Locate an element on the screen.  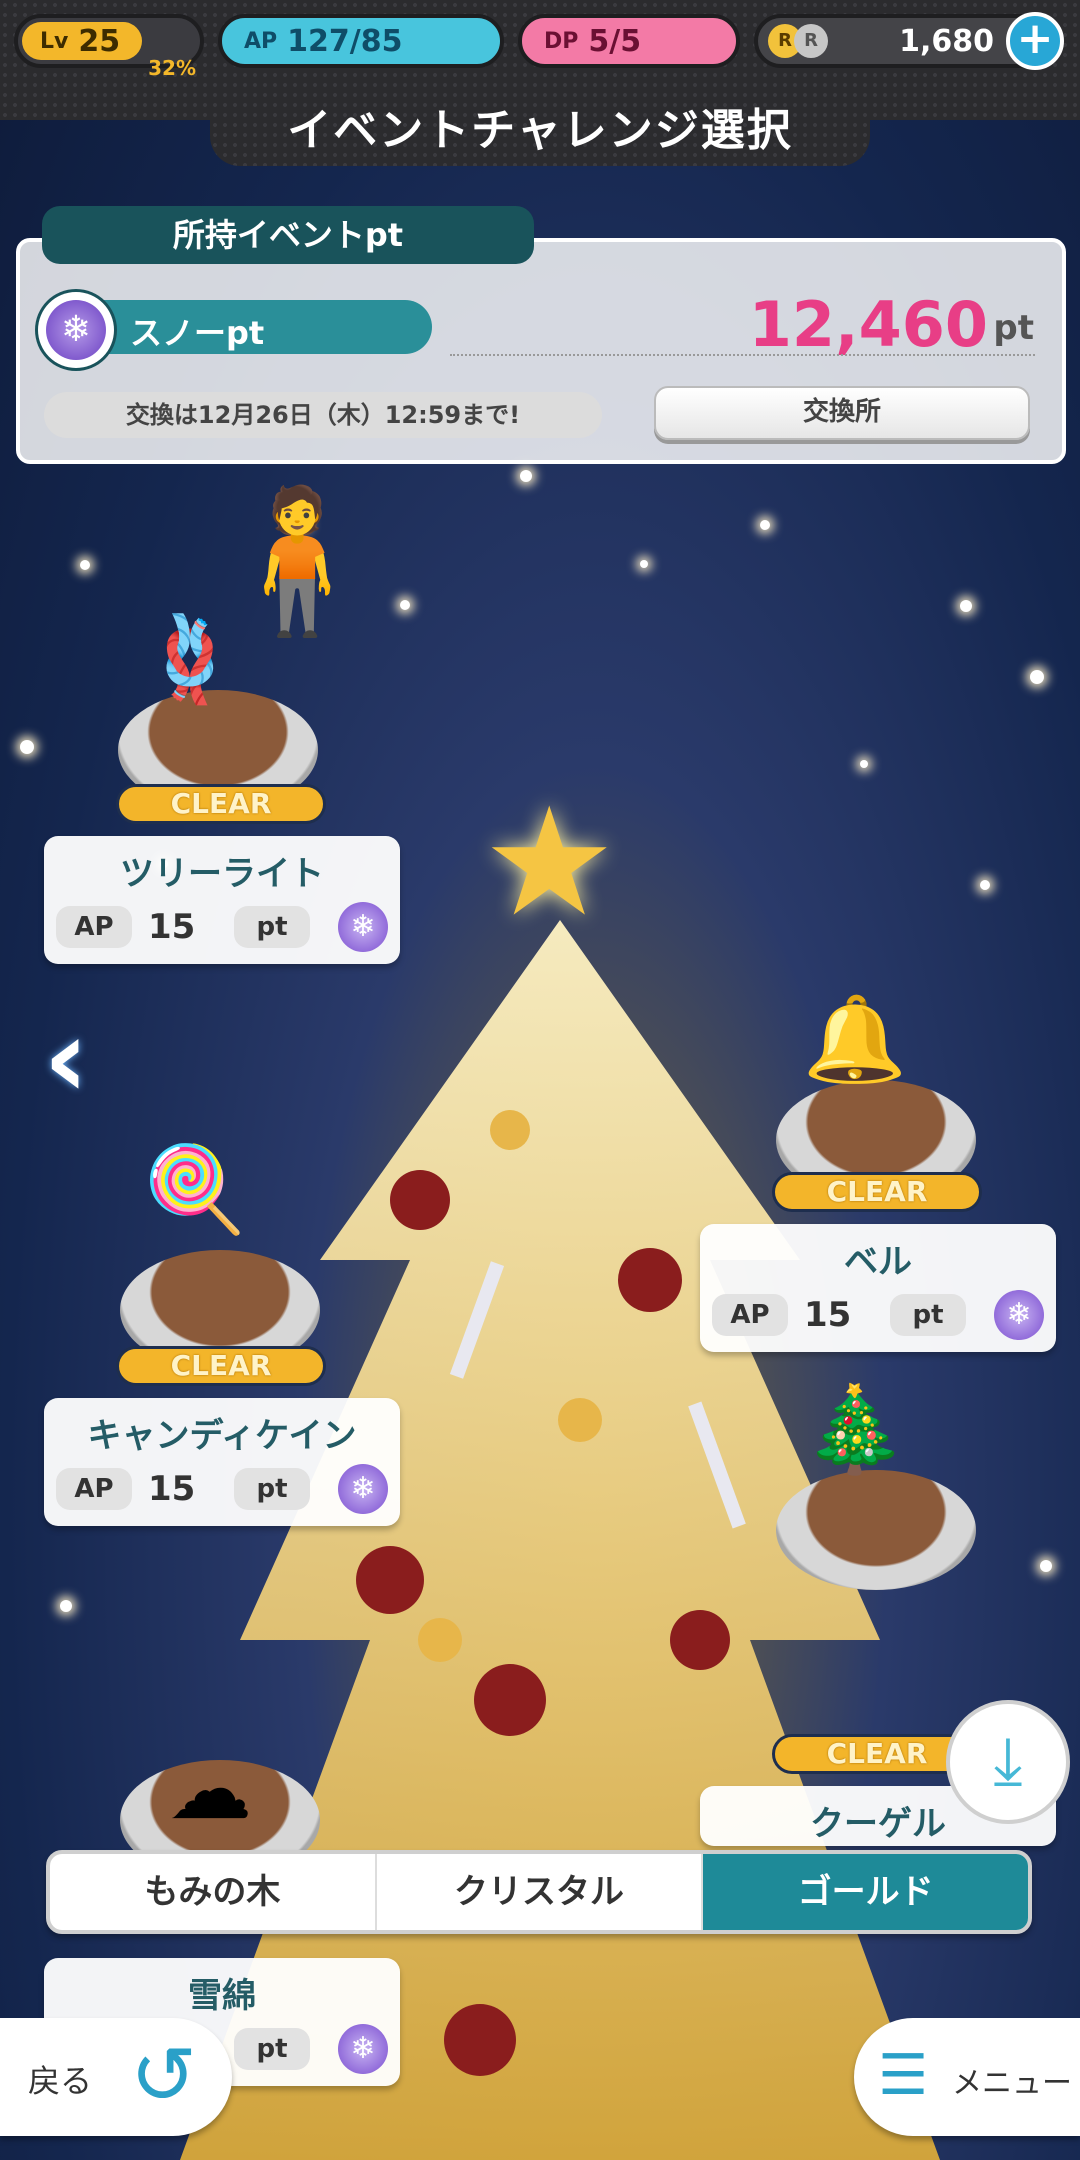
level-value: 25 is located at coordinates (99, 41).